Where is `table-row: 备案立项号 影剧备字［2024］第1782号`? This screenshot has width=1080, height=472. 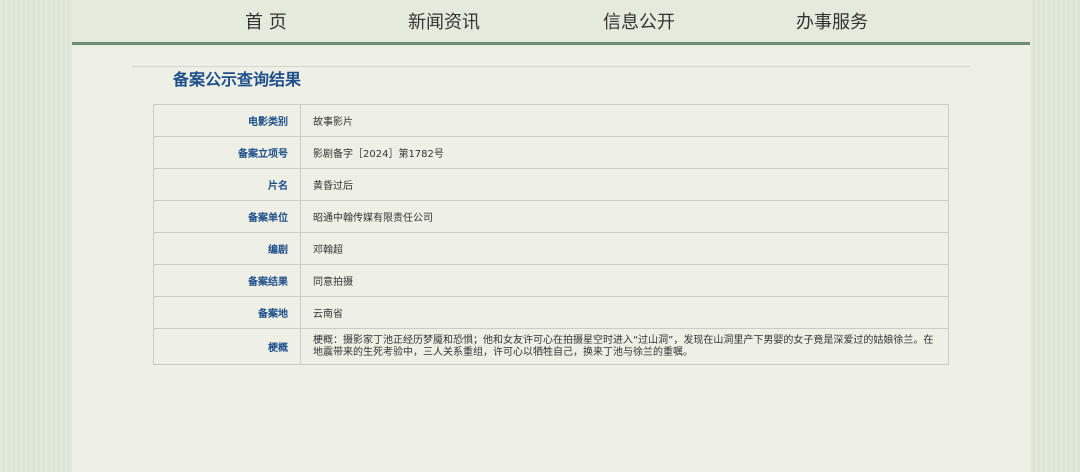 table-row: 备案立项号 影剧备字［2024］第1782号 is located at coordinates (551, 152).